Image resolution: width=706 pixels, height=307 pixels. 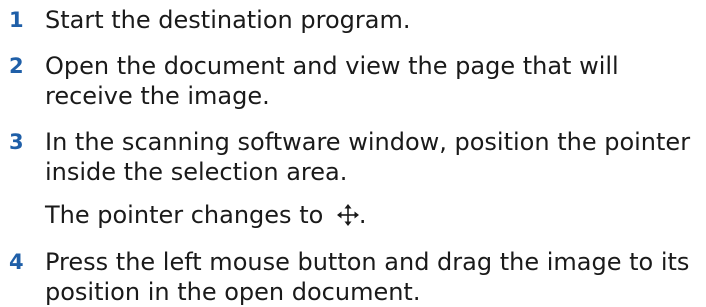 What do you see at coordinates (347, 214) in the screenshot?
I see `move-cursor-icon` at bounding box center [347, 214].